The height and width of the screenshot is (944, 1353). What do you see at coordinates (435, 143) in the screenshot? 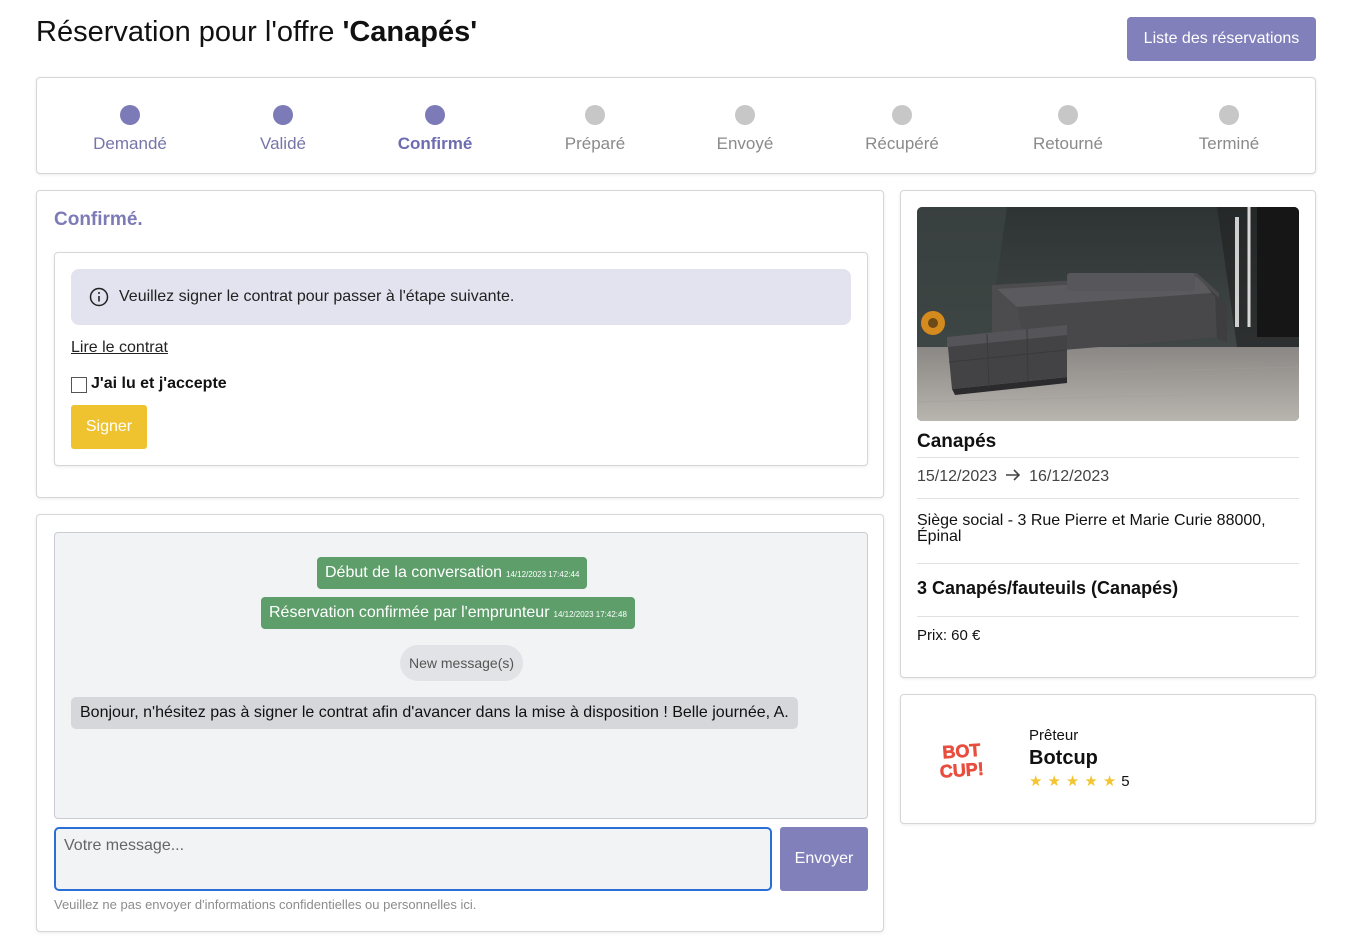
I see `step-label: Confirmé` at bounding box center [435, 143].